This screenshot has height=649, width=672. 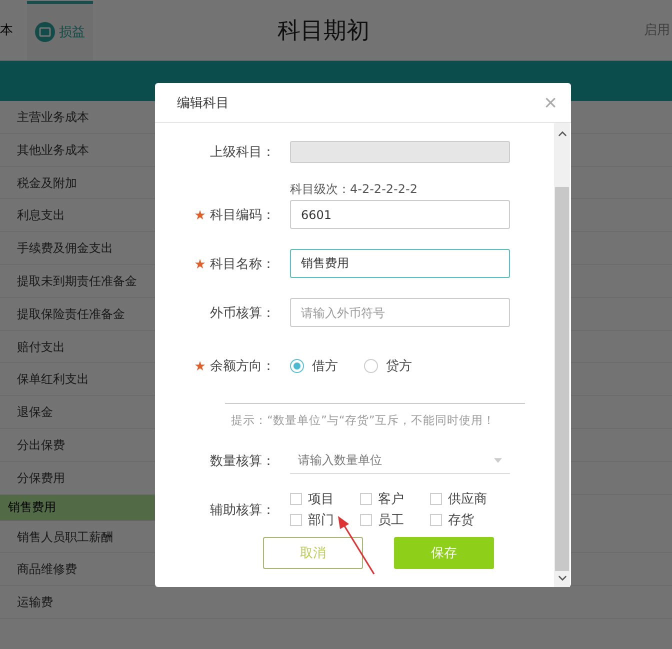 I want to click on field-label: 余额方向：, so click(x=242, y=366).